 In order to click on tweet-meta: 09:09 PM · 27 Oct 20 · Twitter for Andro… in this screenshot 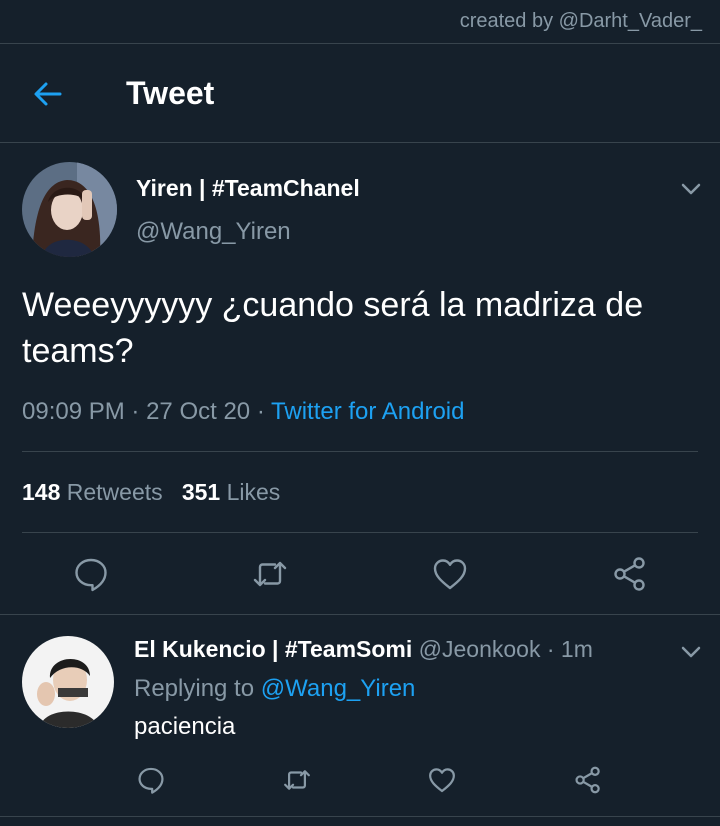, I will do `click(243, 411)`.